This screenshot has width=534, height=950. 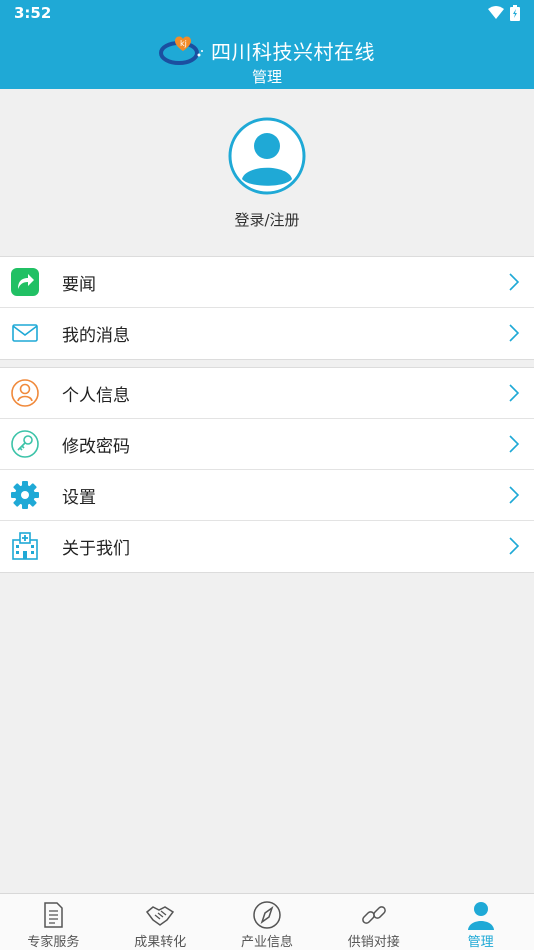 I want to click on page-title: 管理, so click(x=266, y=77).